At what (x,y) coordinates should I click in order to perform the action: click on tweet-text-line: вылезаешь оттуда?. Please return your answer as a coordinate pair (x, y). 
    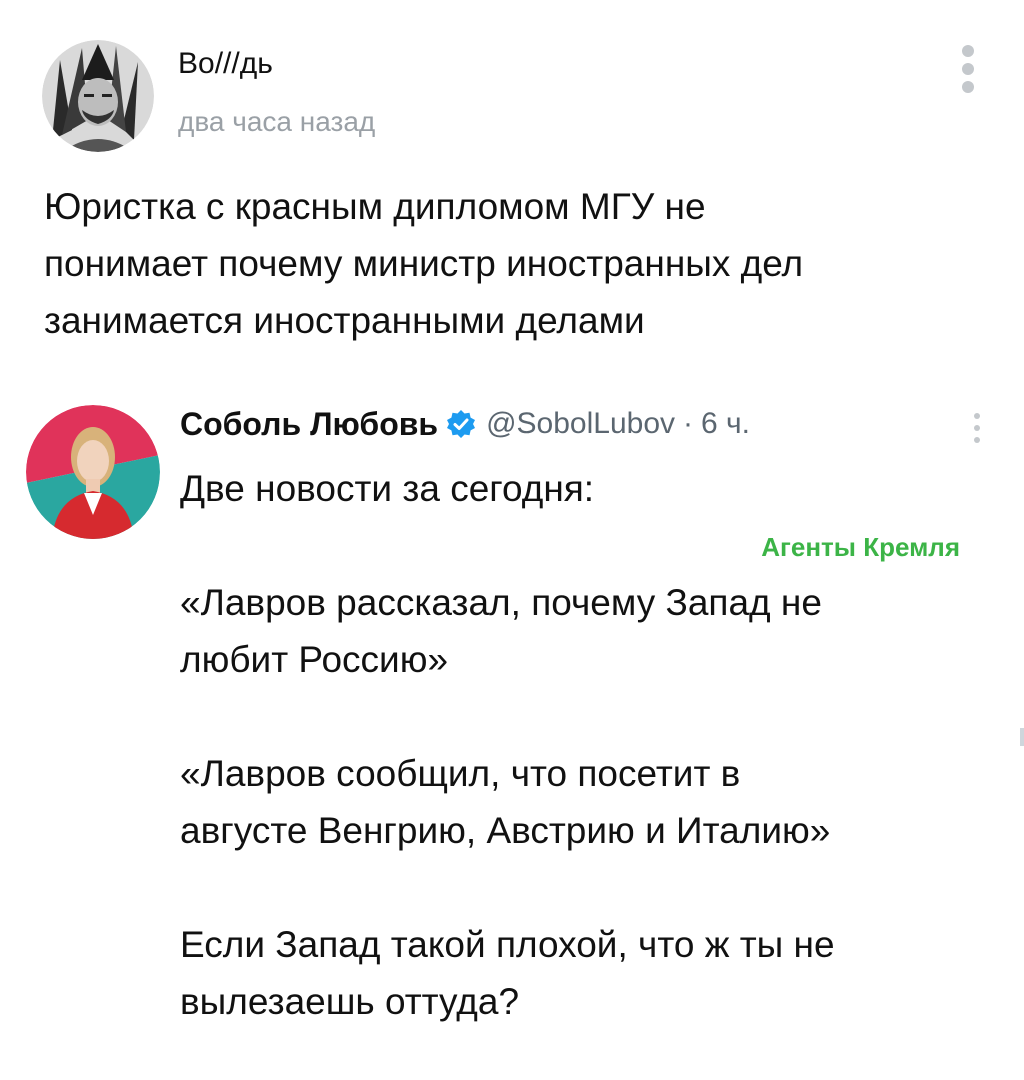
    Looking at the image, I should click on (350, 1001).